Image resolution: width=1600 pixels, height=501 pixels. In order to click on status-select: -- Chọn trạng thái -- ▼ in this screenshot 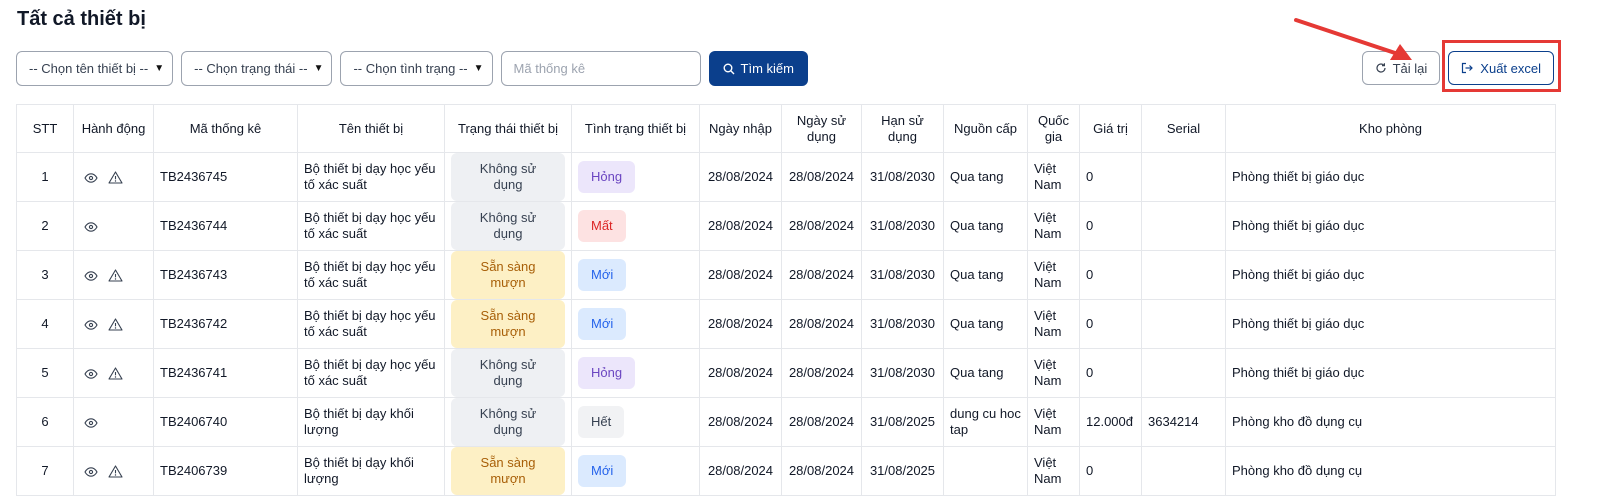, I will do `click(257, 68)`.